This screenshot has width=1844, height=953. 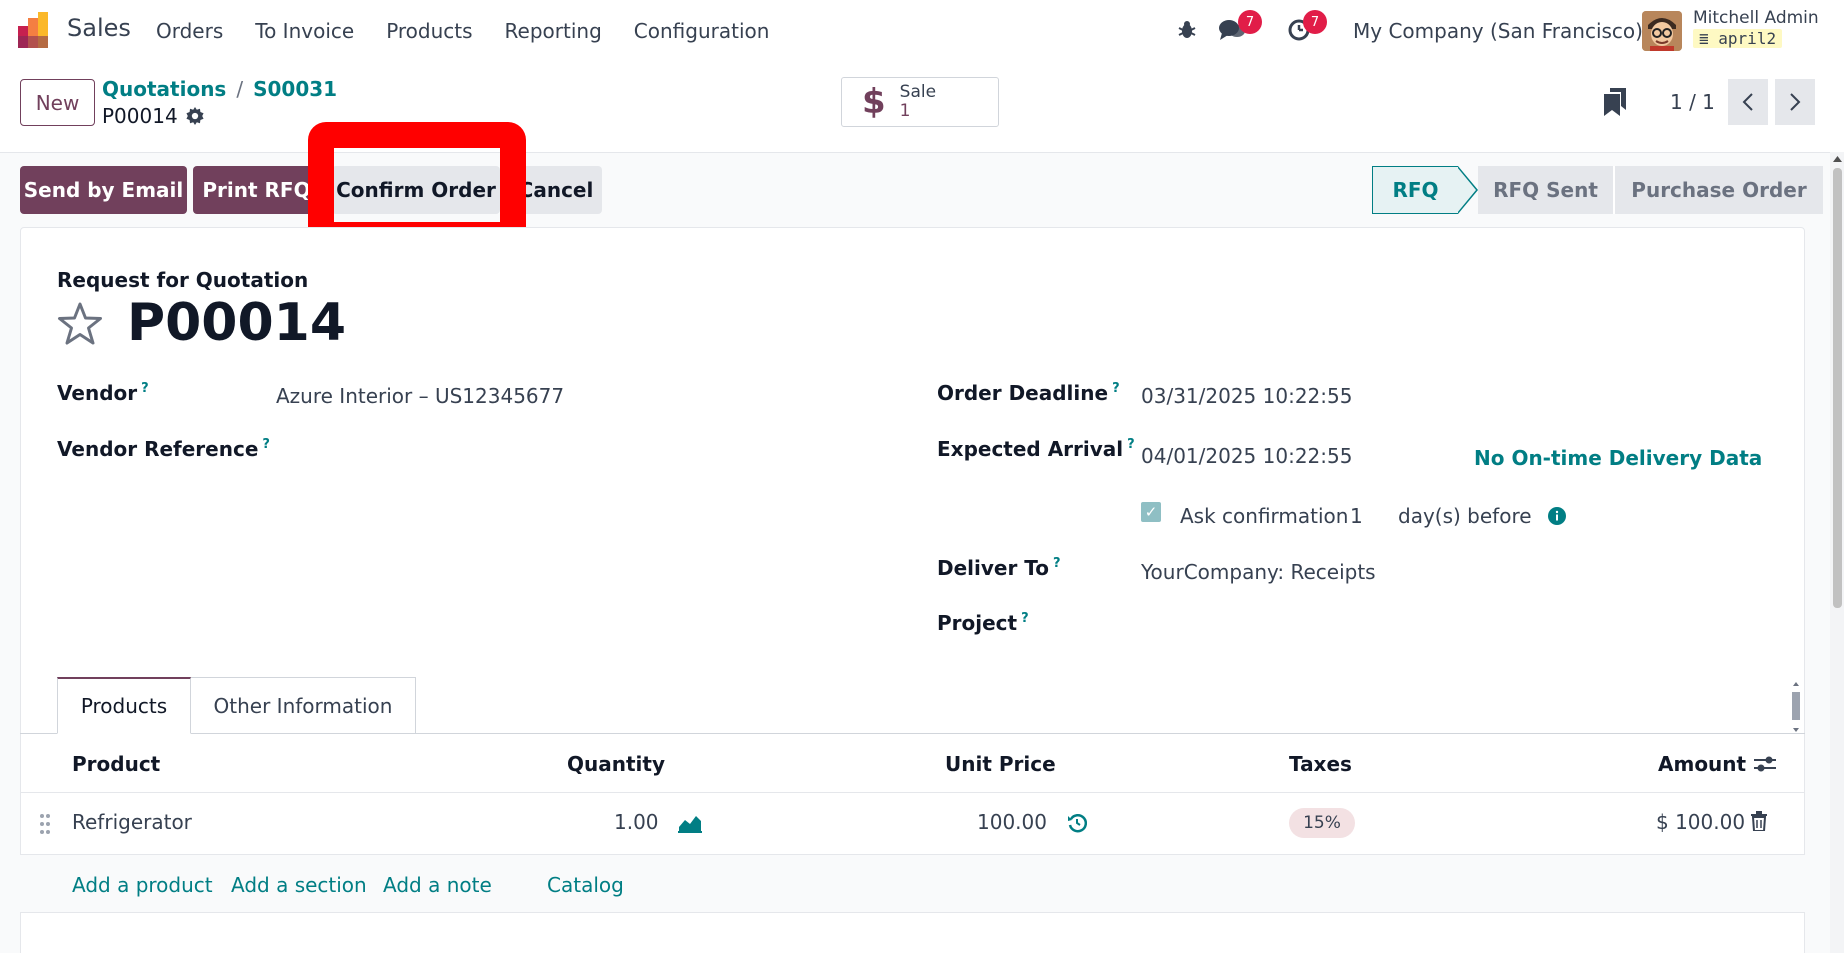 What do you see at coordinates (1662, 31) in the screenshot?
I see `user-avatar` at bounding box center [1662, 31].